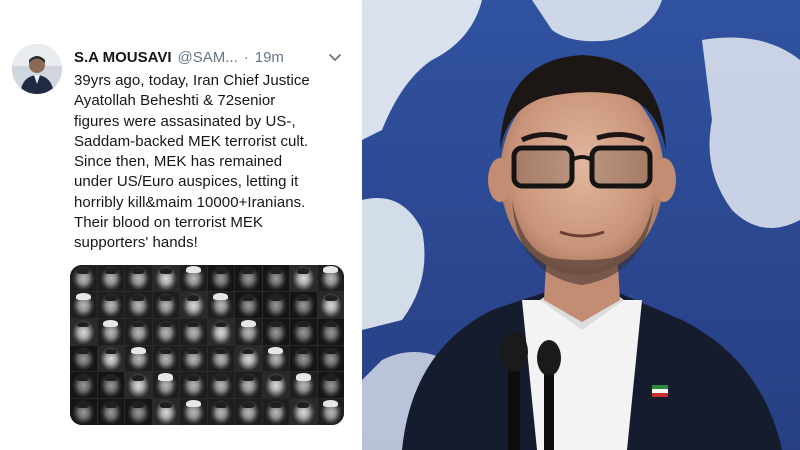 The width and height of the screenshot is (800, 450). Describe the element at coordinates (123, 57) in the screenshot. I see `display-name: S.A MOUSAVI` at that location.